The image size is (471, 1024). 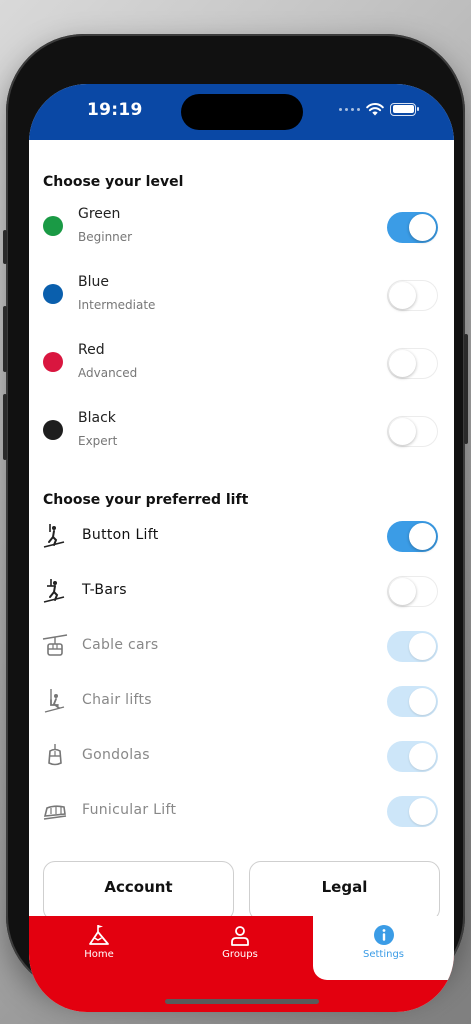 I want to click on t-bar-icon, so click(x=54, y=591).